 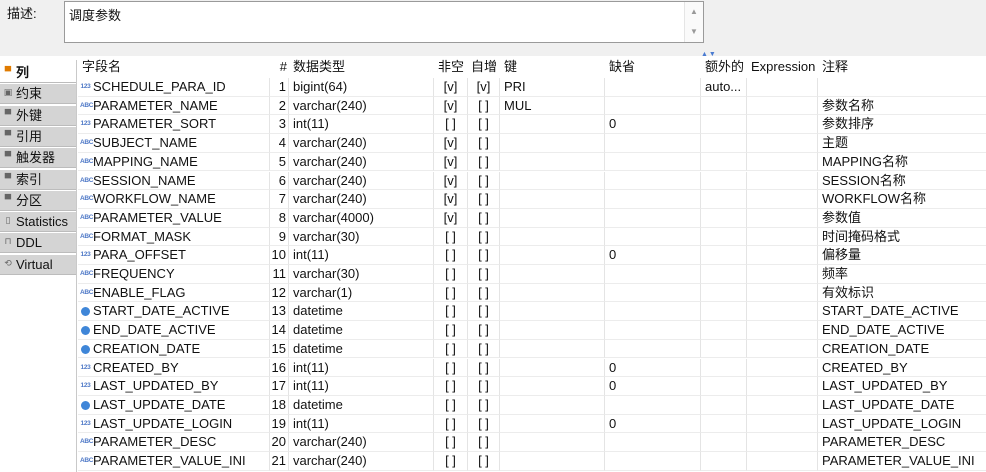 I want to click on row-number-cell: 21, so click(x=279, y=461).